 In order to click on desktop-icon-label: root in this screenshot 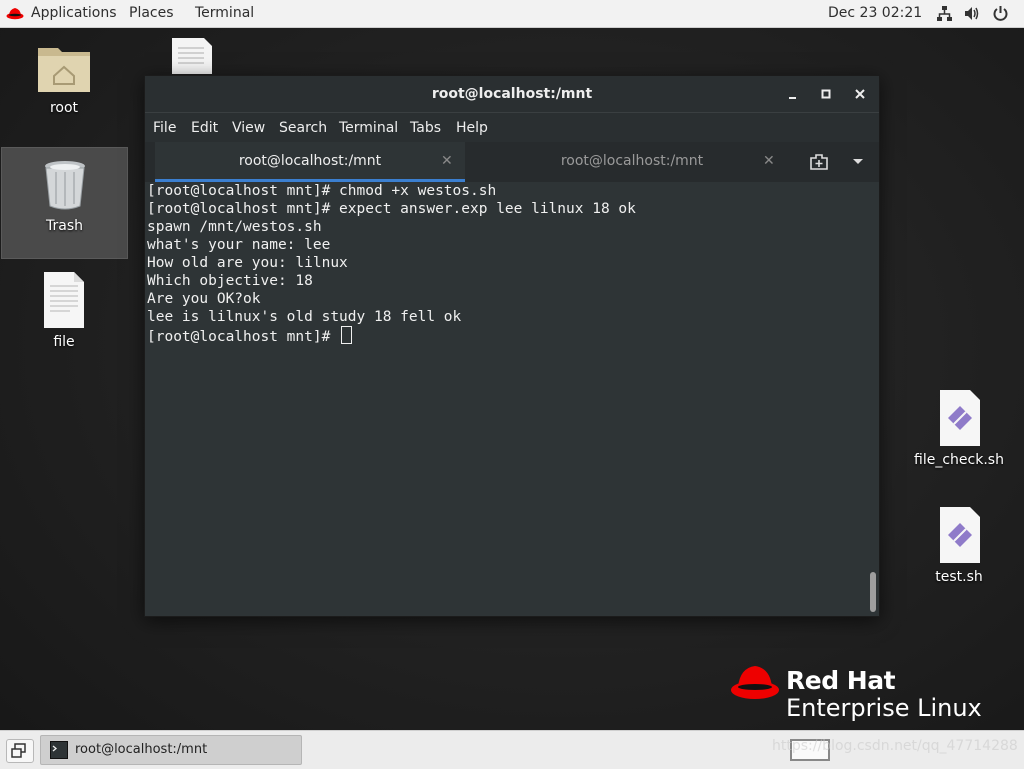, I will do `click(64, 108)`.